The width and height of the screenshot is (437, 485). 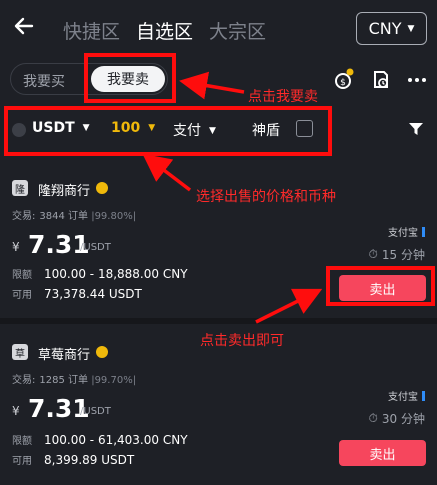 What do you see at coordinates (64, 189) in the screenshot?
I see `merchant-name: 隆翔商行` at bounding box center [64, 189].